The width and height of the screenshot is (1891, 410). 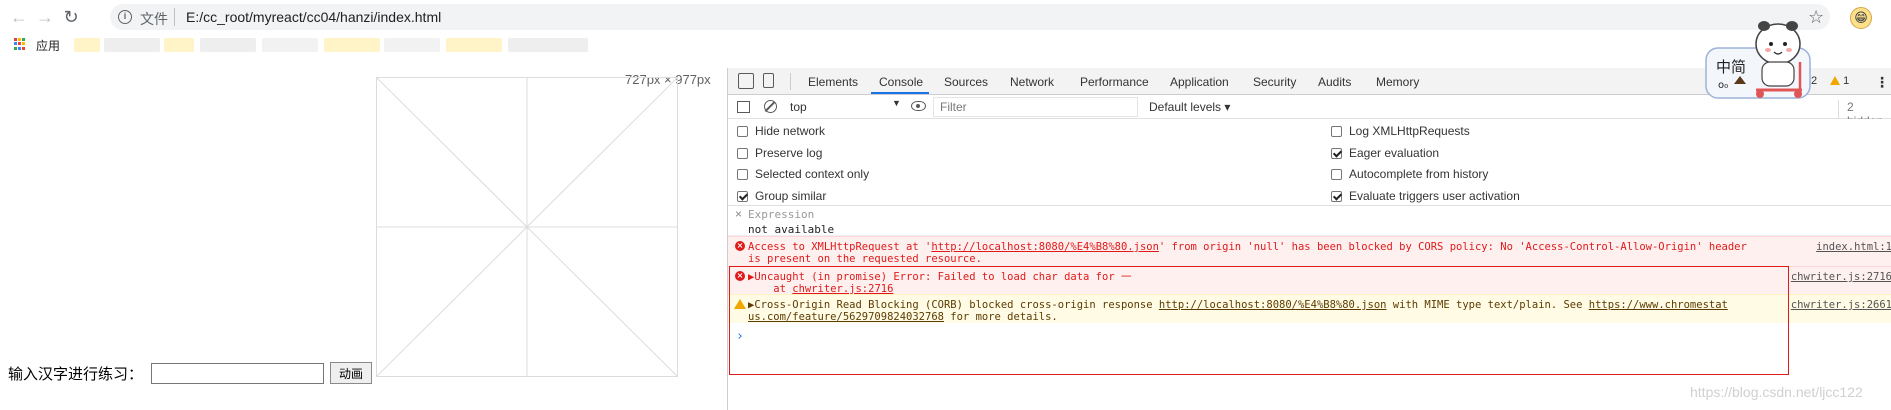 I want to click on hide-network-checkbox, so click(x=742, y=131).